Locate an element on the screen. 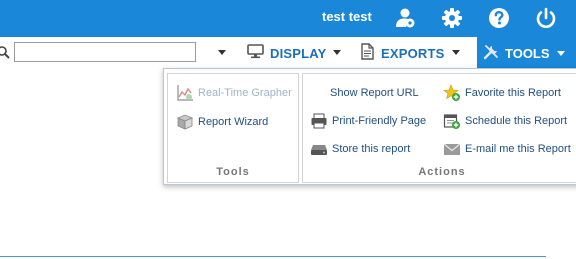  divider is located at coordinates (273, 256).